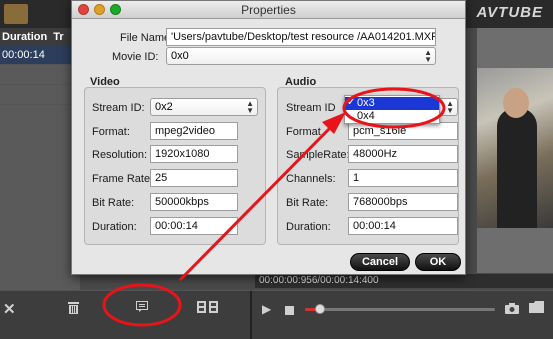 Image resolution: width=553 pixels, height=339 pixels. Describe the element at coordinates (40, 55) in the screenshot. I see `list-item-selected: 00:00:14` at that location.